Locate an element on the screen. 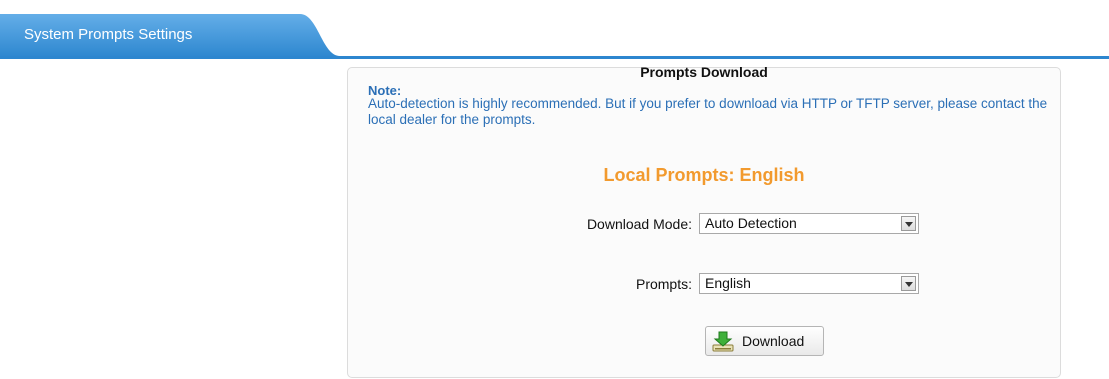  tab-bar: System Prompts Settings is located at coordinates (554, 34).